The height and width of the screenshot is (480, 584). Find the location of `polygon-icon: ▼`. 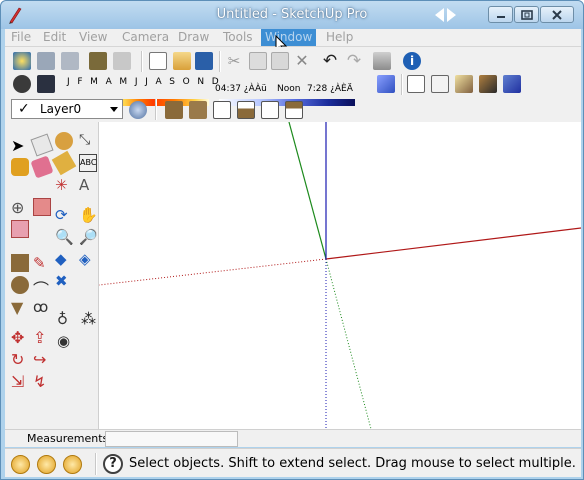

polygon-icon: ▼ is located at coordinates (20, 307).